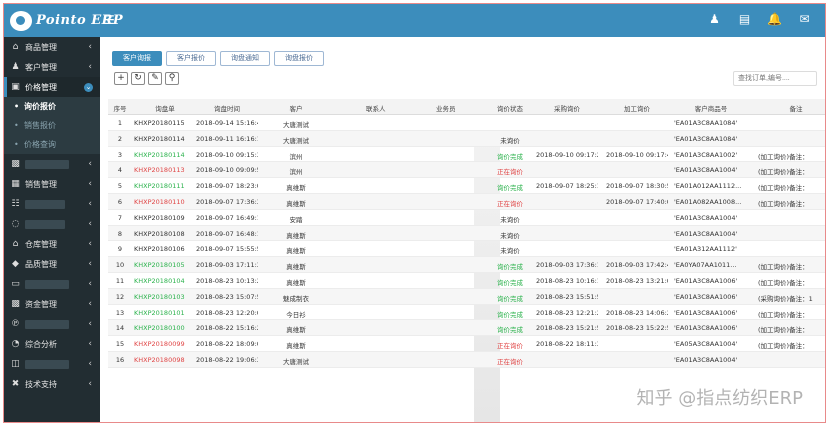  Describe the element at coordinates (567, 108) in the screenshot. I see `header-purchase-quote: 采购询价` at that location.